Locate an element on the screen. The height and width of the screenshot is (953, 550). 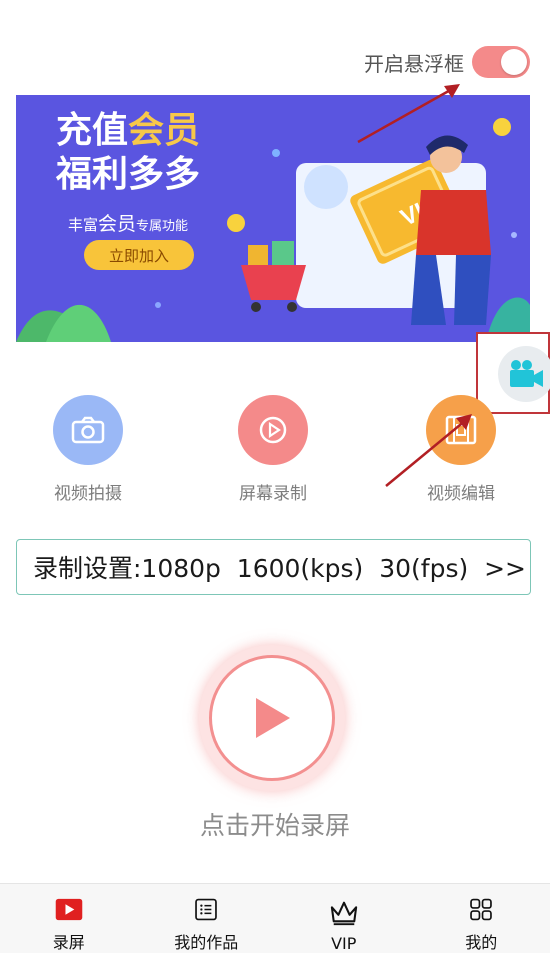
nav-label: 录屏 is located at coordinates (68, 942).